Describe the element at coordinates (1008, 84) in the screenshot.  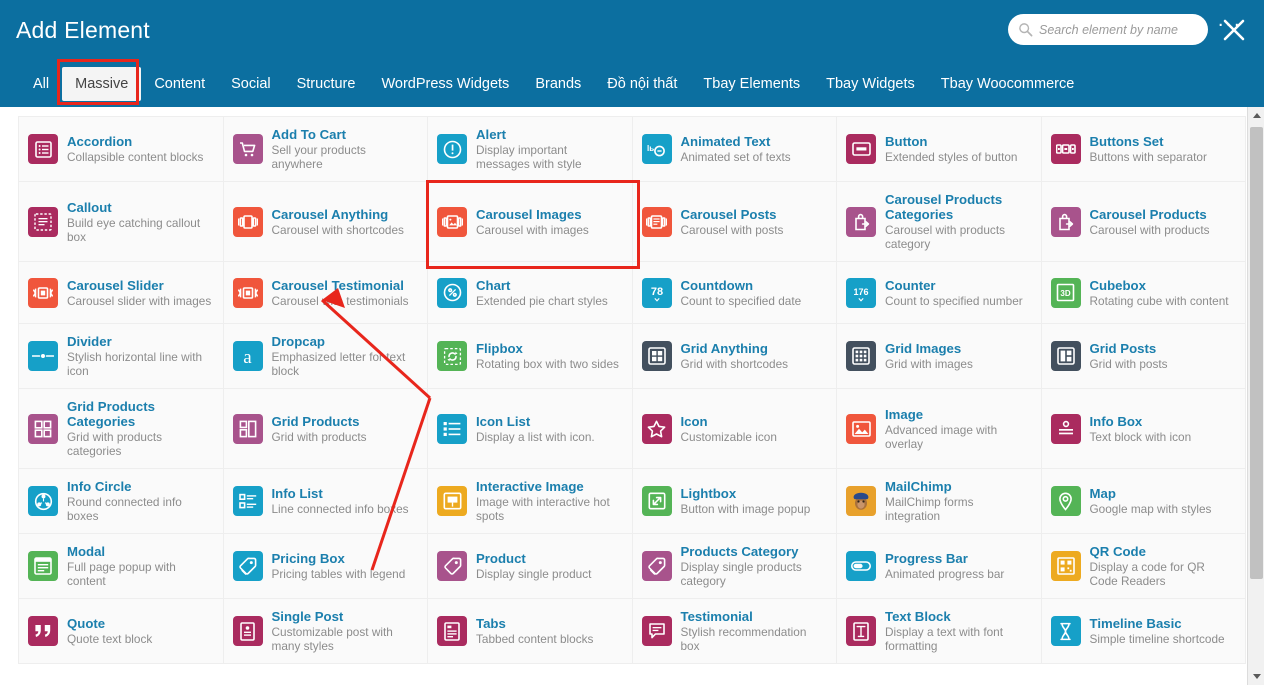
I see `tab-tbay-woocommerce: Tbay Woocommerce` at that location.